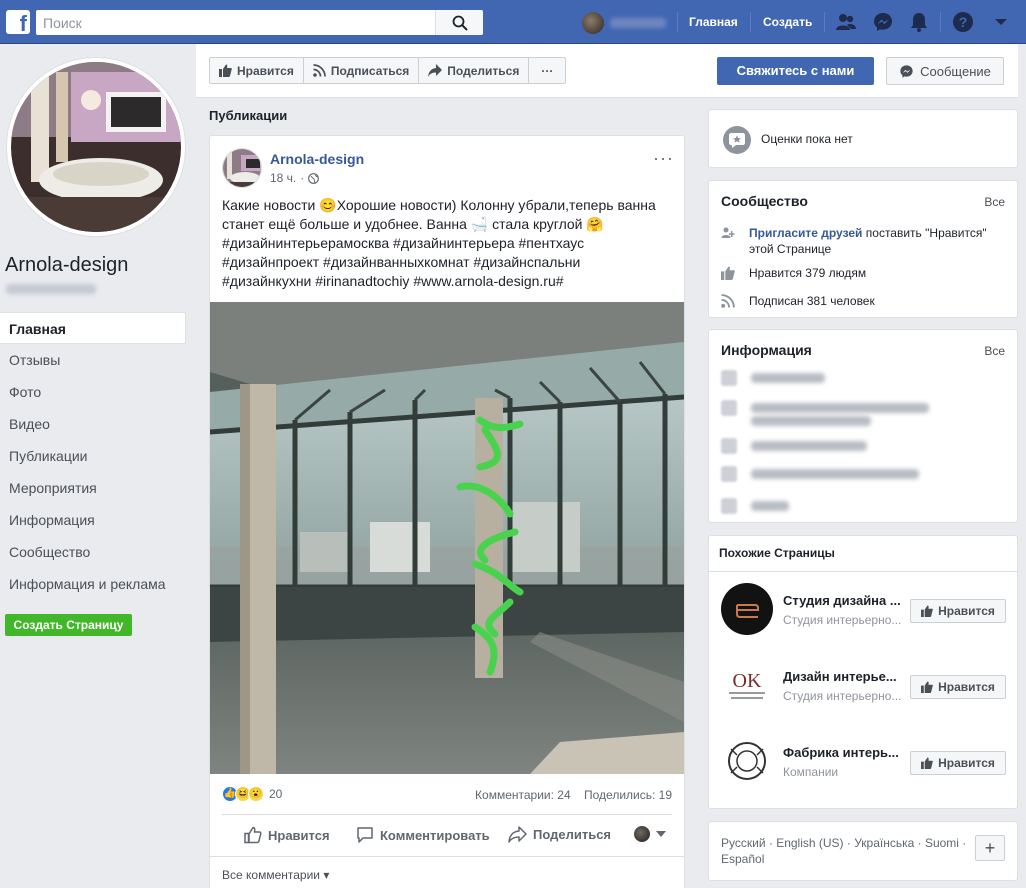 The width and height of the screenshot is (1026, 888). I want to click on post-like-button: Нравится, so click(287, 835).